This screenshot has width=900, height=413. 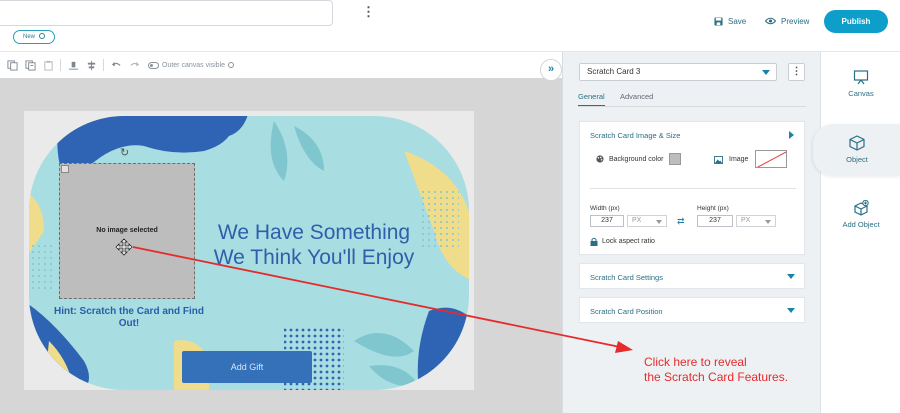 I want to click on top-bar: ⋮ New Save Preview Publish, so click(x=450, y=26).